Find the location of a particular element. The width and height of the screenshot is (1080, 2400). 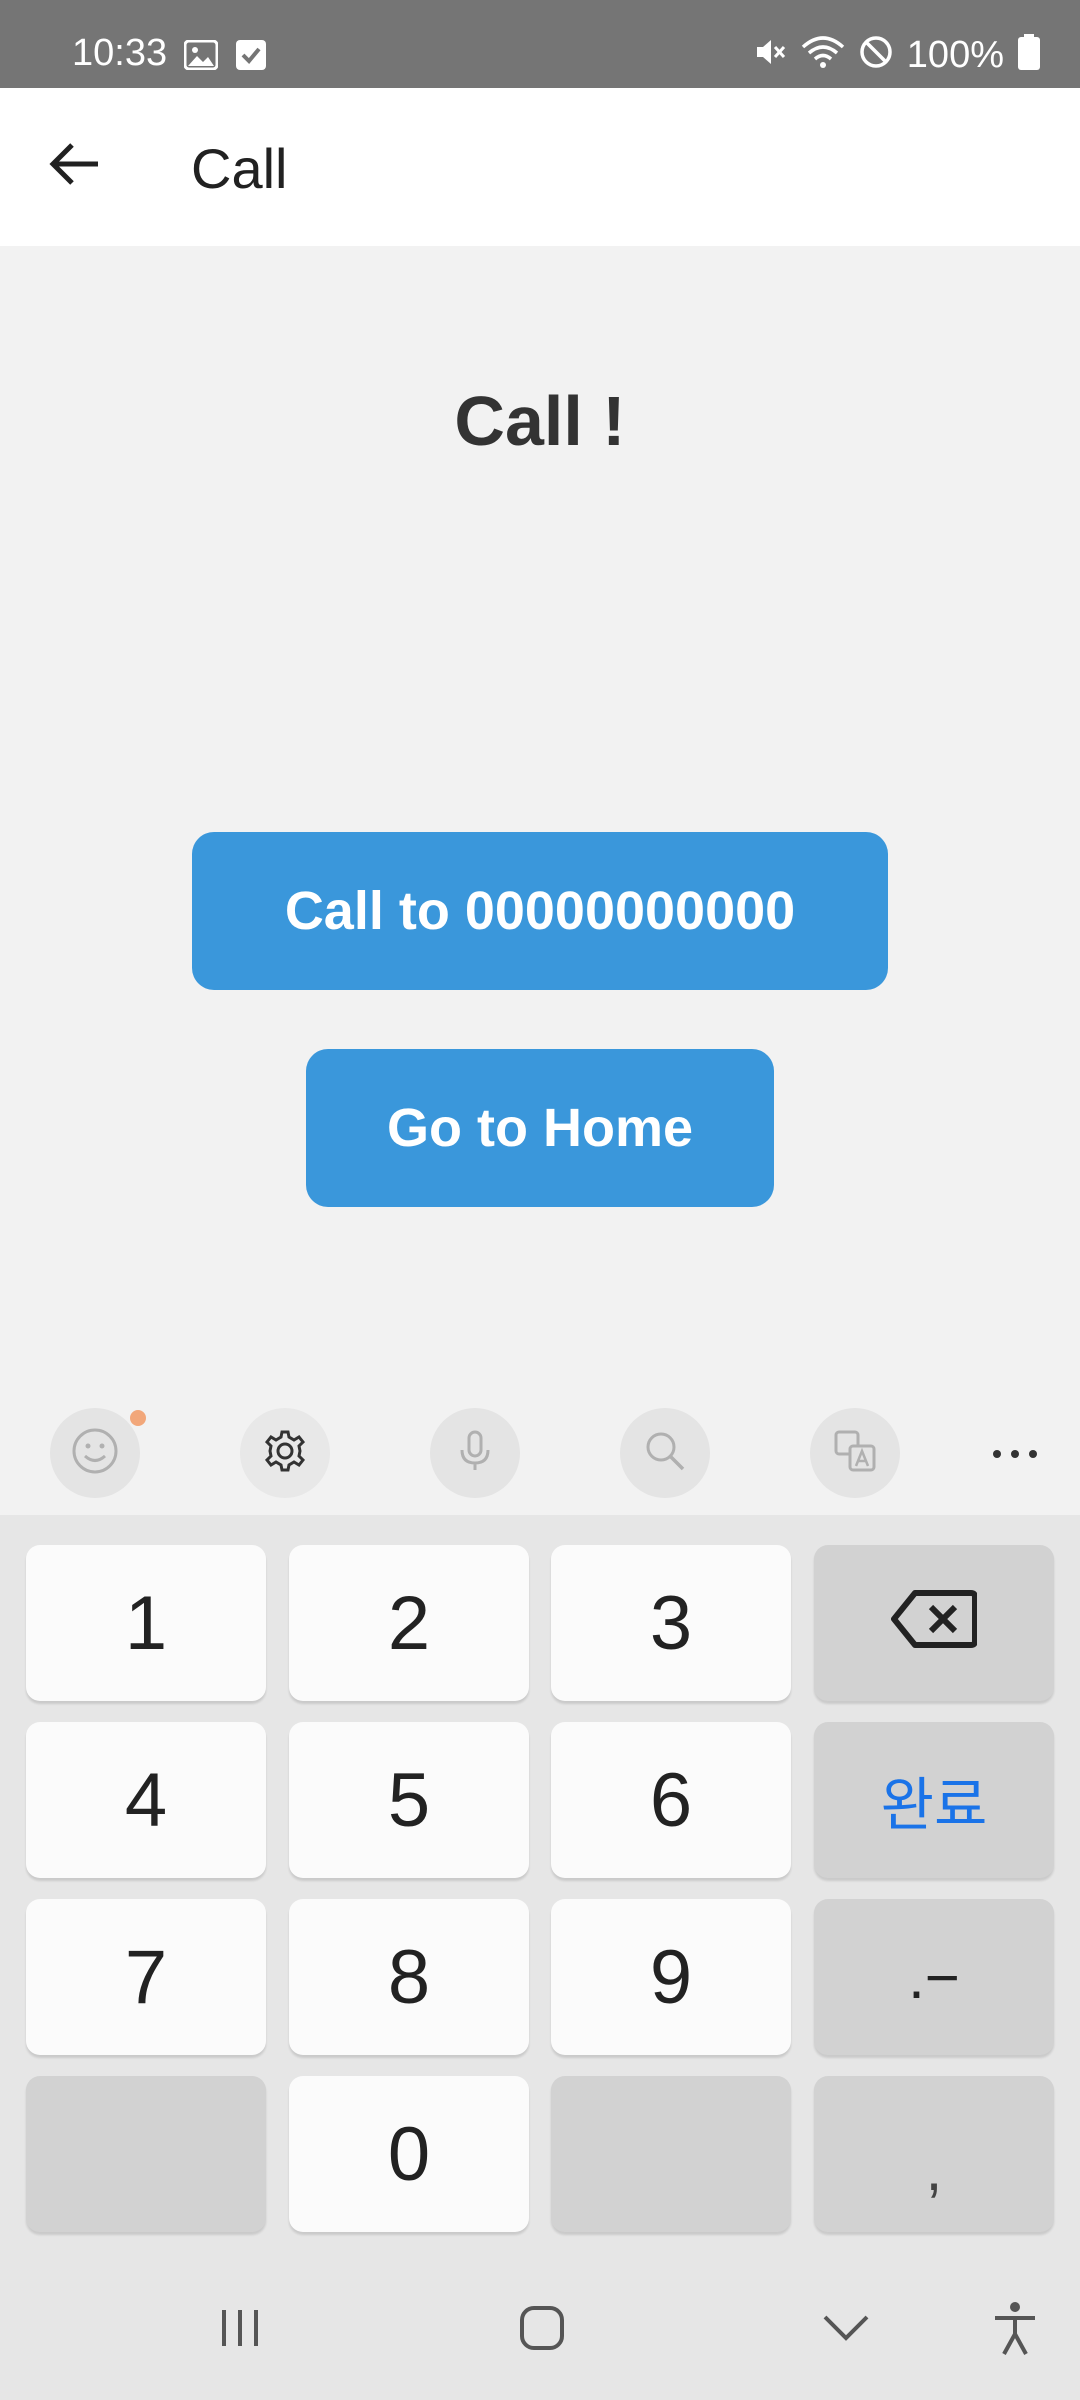

emoji-button is located at coordinates (98, 1453).